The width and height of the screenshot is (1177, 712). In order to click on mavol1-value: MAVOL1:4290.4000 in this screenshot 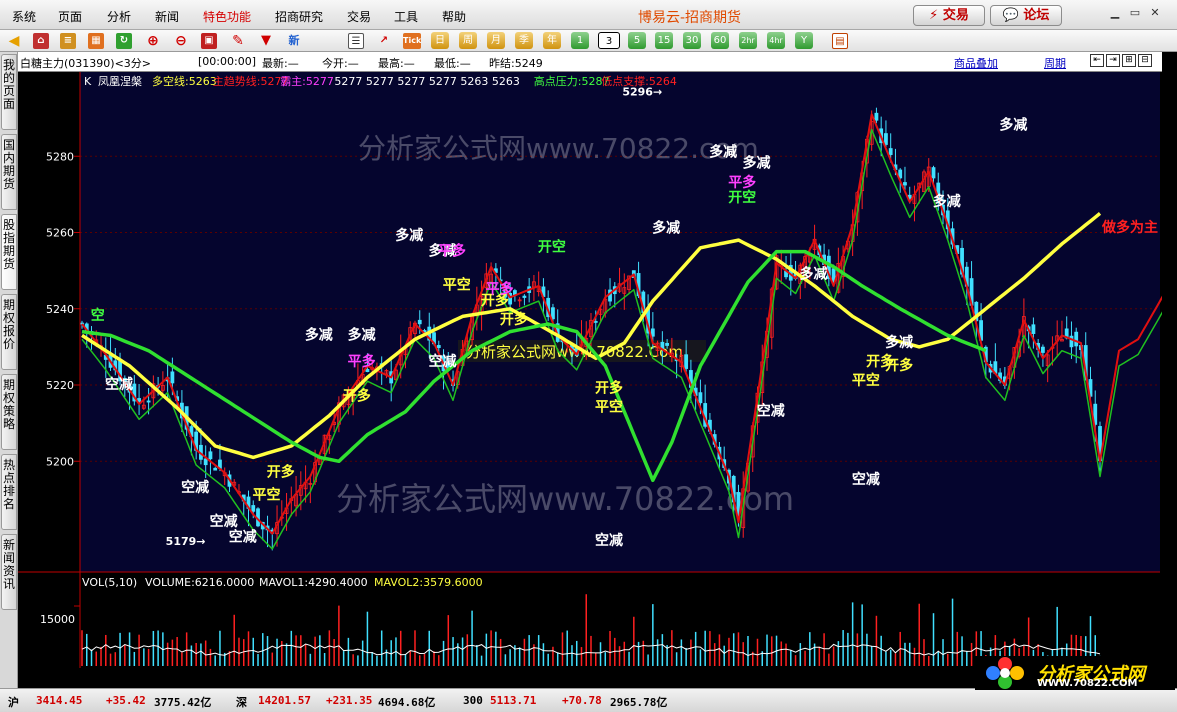, I will do `click(313, 582)`.